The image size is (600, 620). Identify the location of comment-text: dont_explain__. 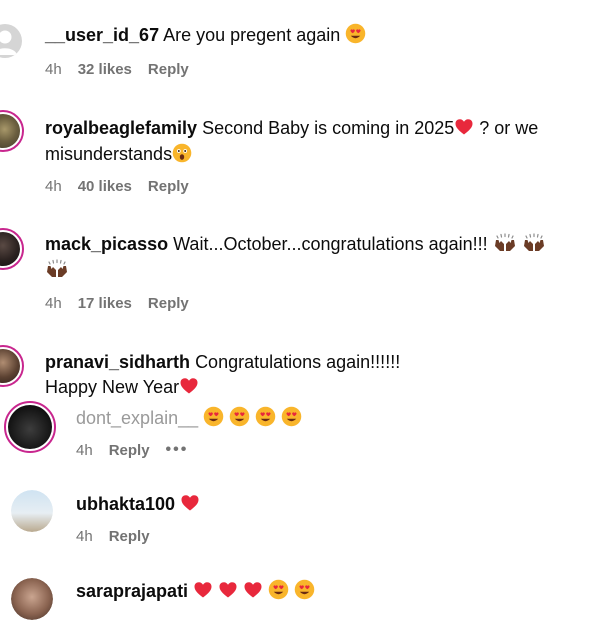
(189, 418).